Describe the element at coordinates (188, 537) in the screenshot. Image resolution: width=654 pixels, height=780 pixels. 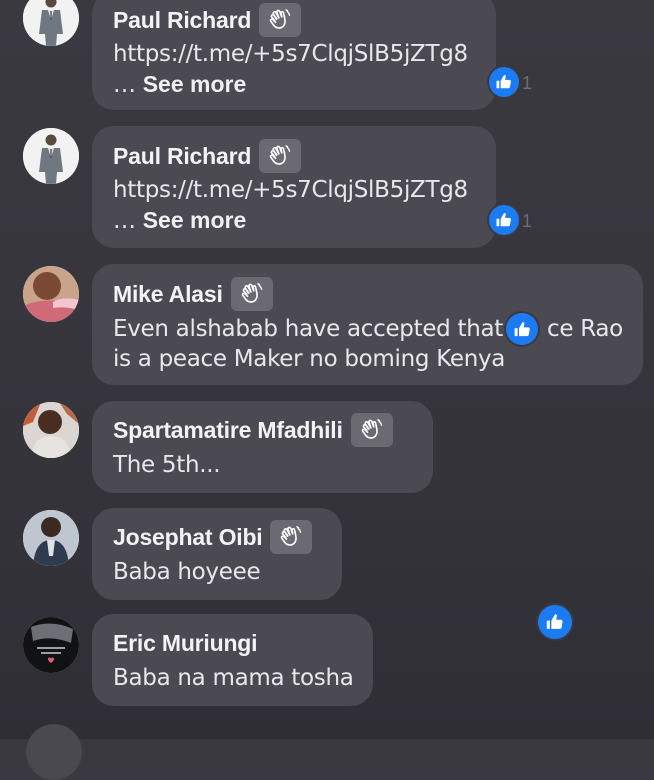
I see `comment-author: Josephat Oibi` at that location.